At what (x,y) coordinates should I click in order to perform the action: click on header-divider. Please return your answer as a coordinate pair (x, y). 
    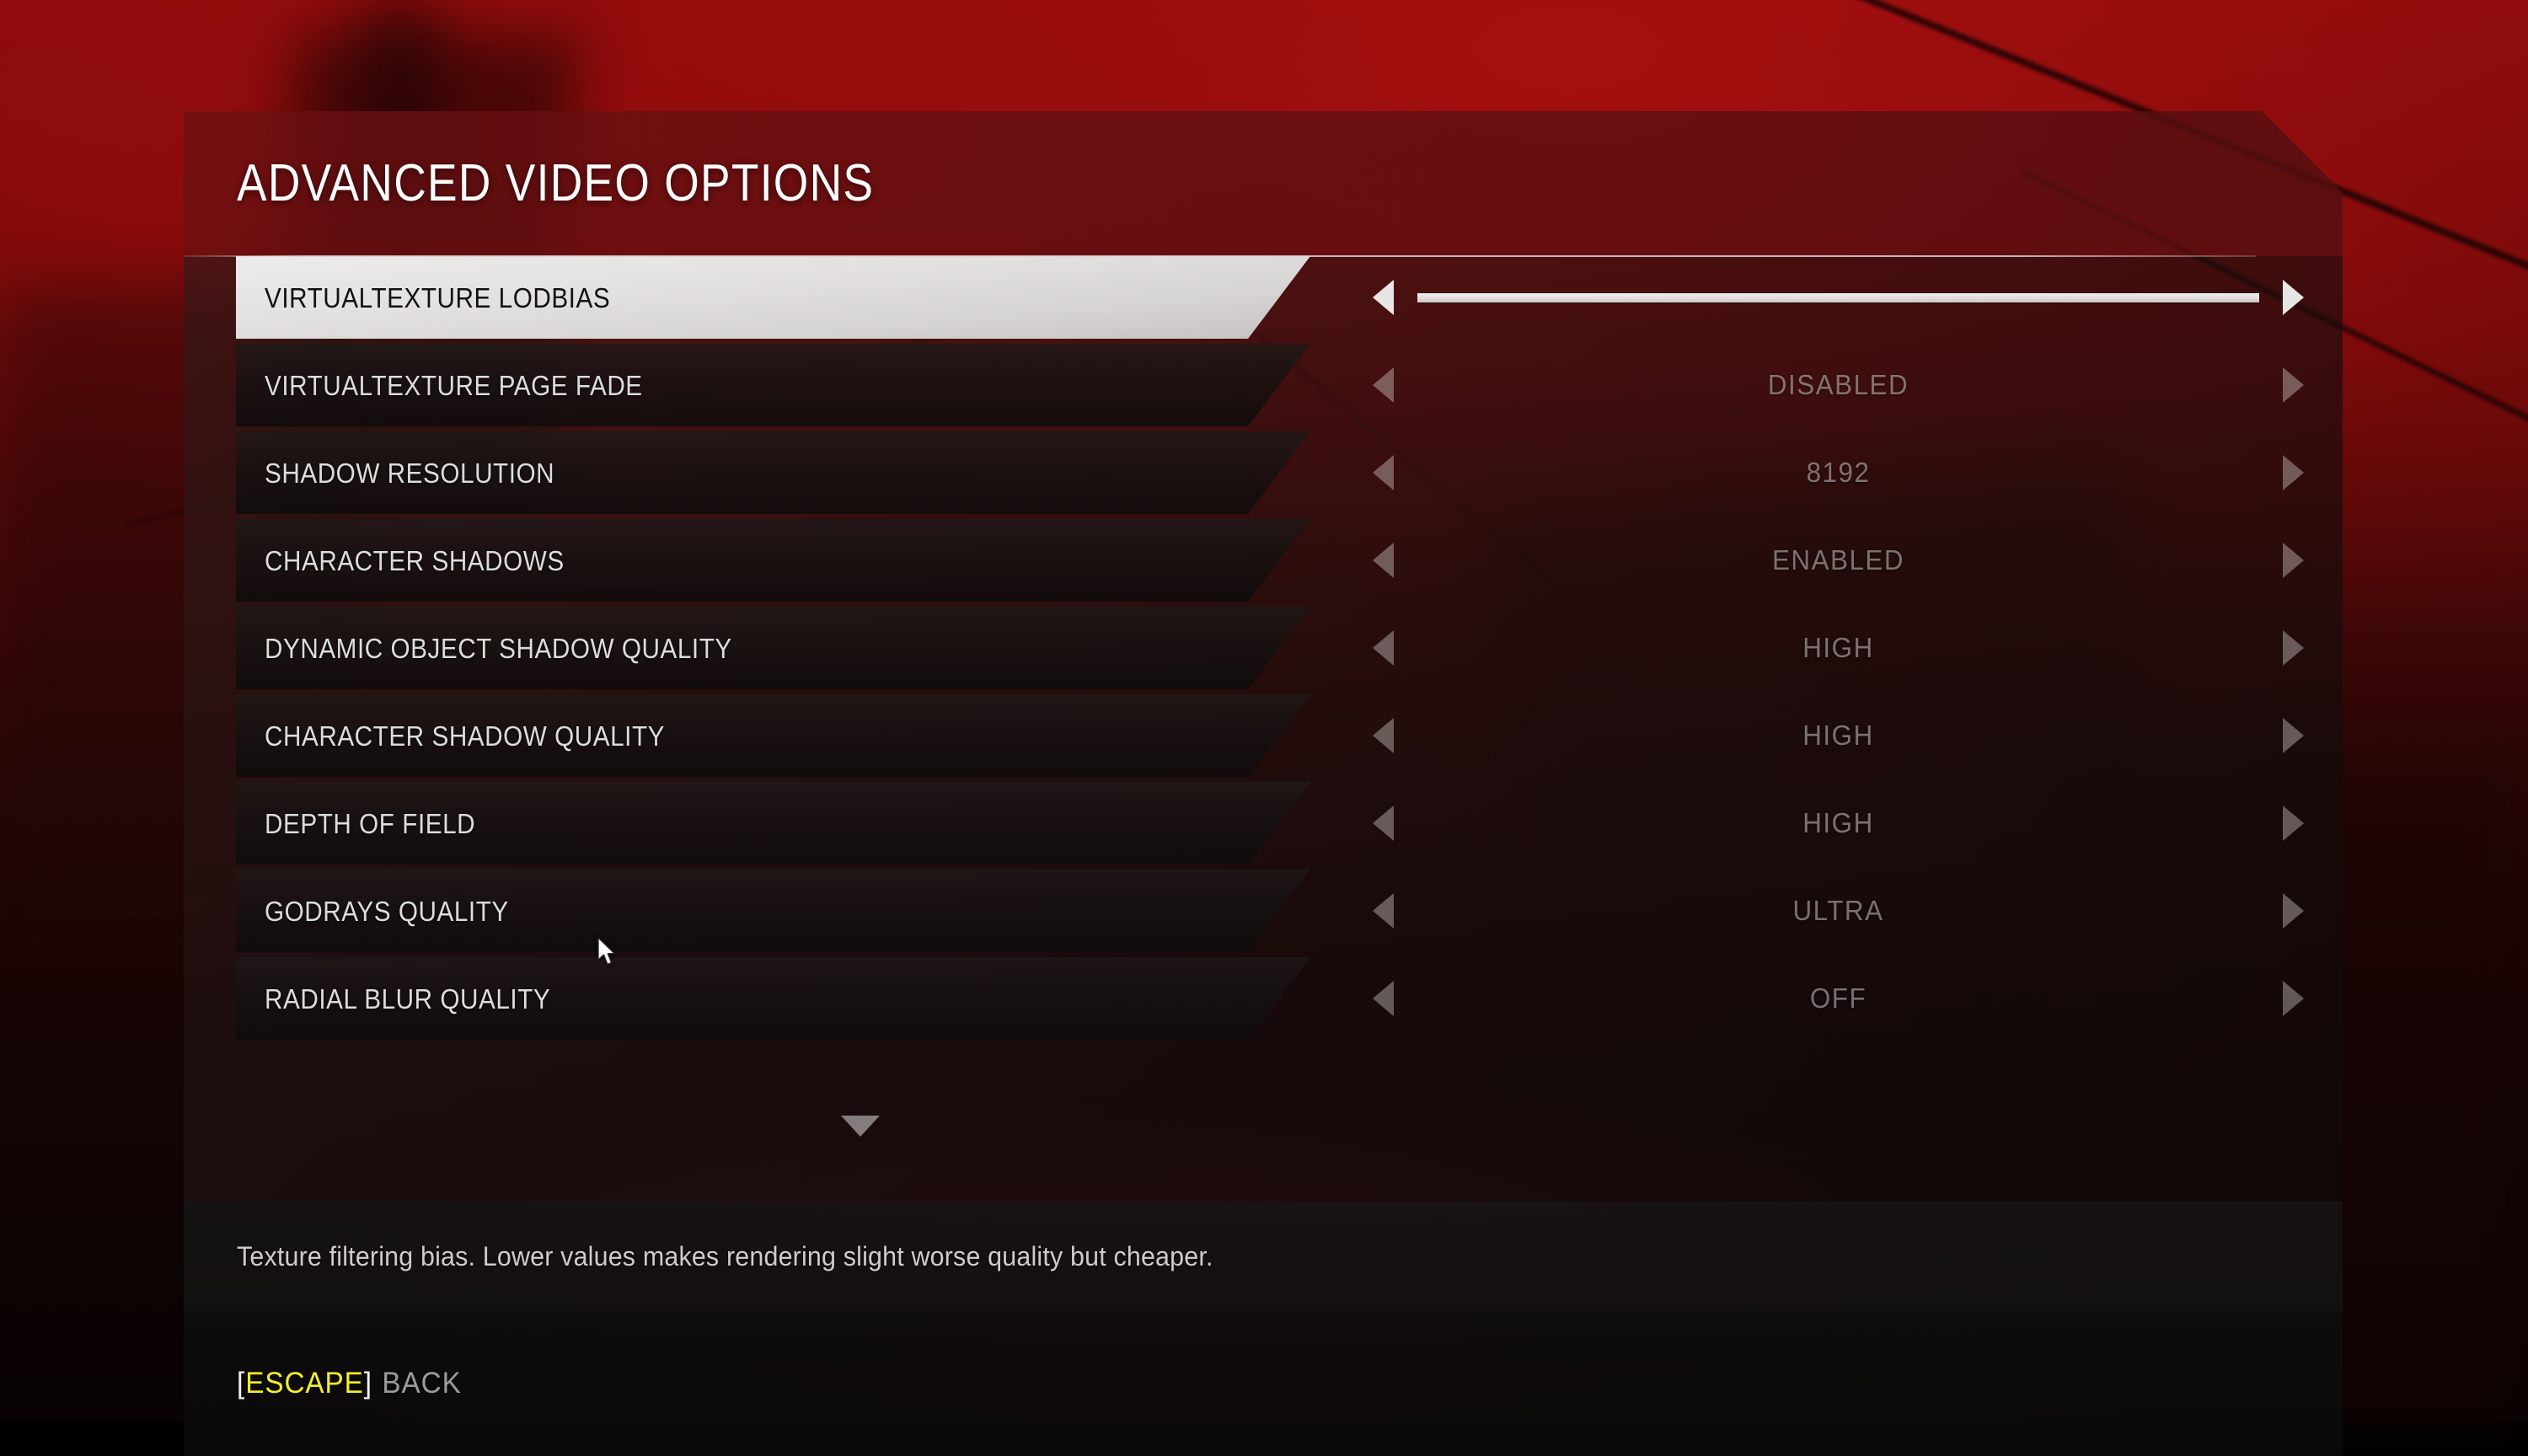
    Looking at the image, I should click on (1221, 256).